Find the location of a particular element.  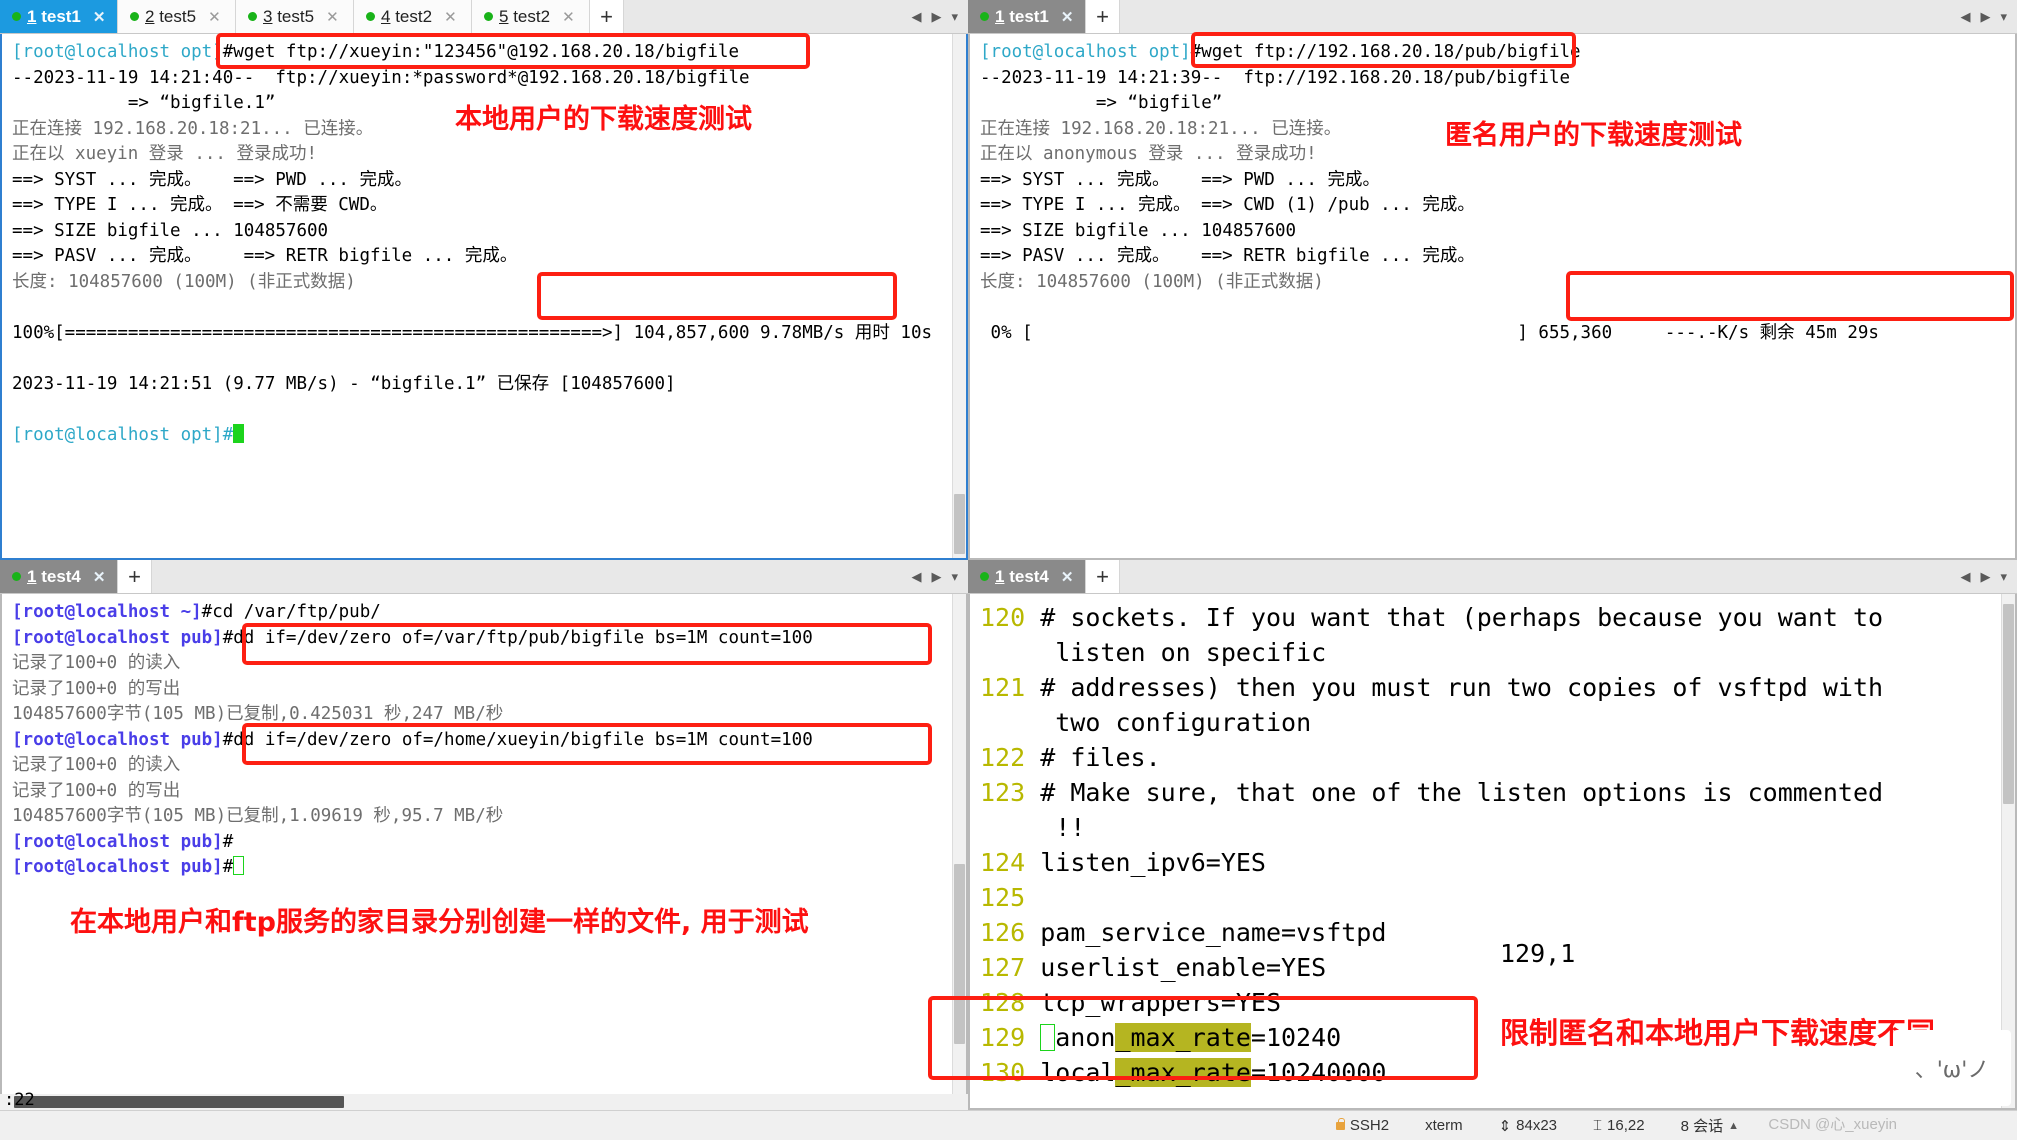

shell-prompt: [root@localhost opt] is located at coordinates (117, 52).